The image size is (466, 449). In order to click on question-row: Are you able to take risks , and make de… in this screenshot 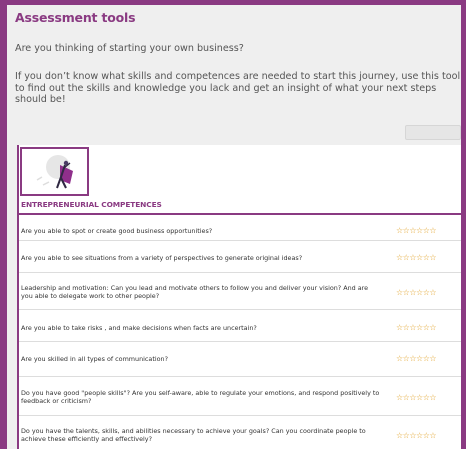, I will do `click(240, 326)`.